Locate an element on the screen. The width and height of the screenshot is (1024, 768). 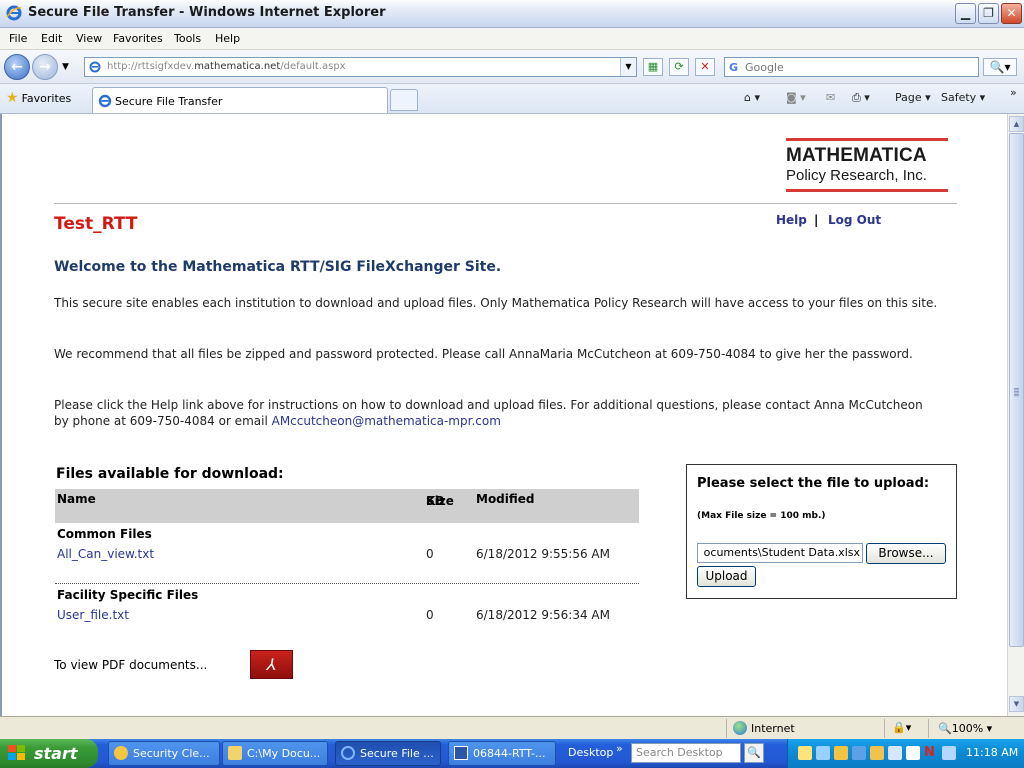
scroll-up-icon: ▲ is located at coordinates (1016, 124).